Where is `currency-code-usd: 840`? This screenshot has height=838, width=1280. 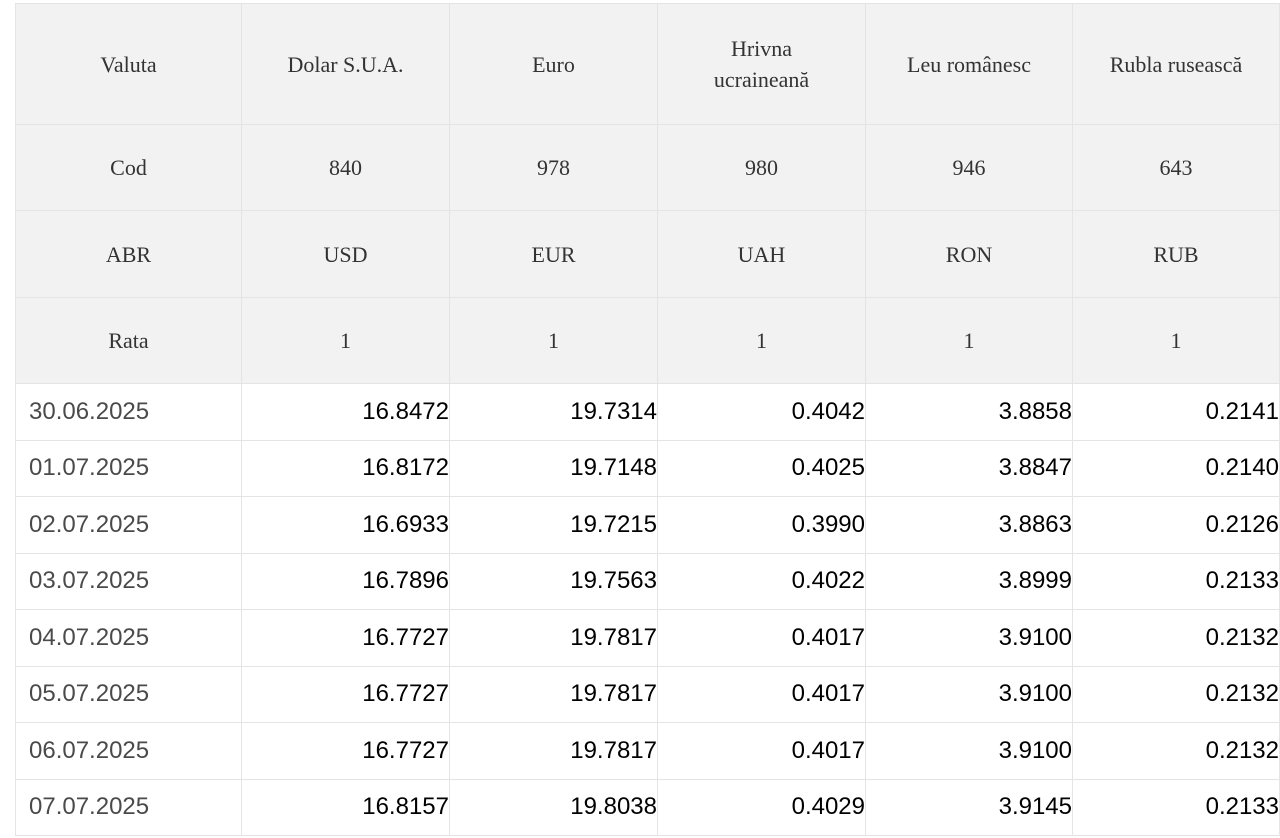
currency-code-usd: 840 is located at coordinates (345, 167).